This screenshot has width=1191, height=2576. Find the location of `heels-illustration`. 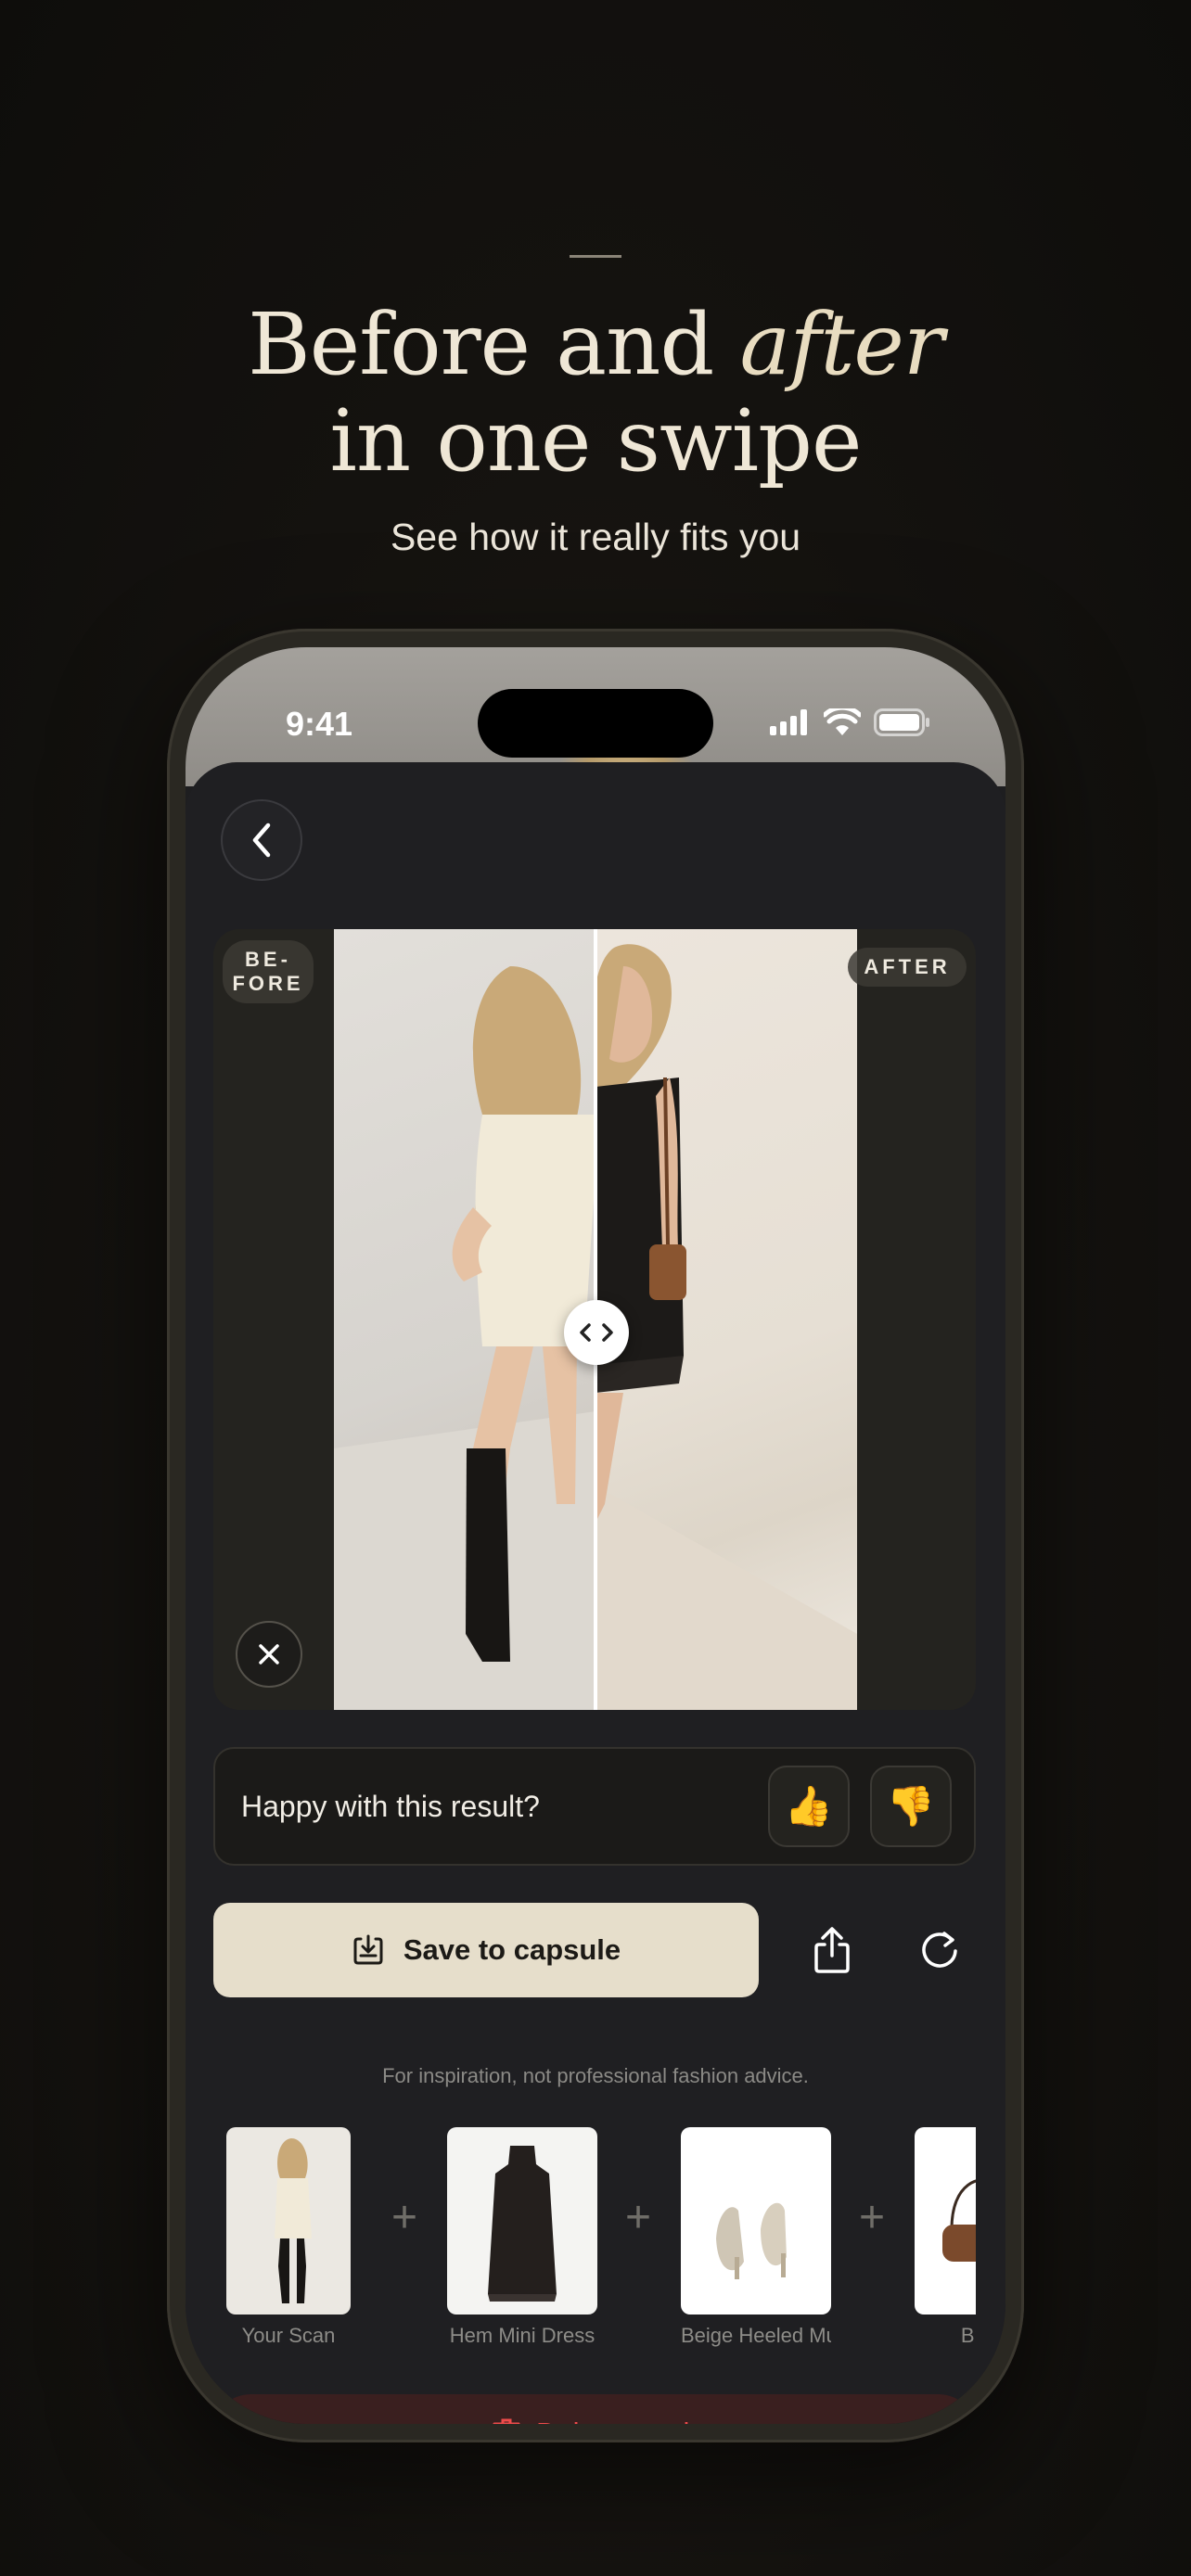

heels-illustration is located at coordinates (751, 2240).